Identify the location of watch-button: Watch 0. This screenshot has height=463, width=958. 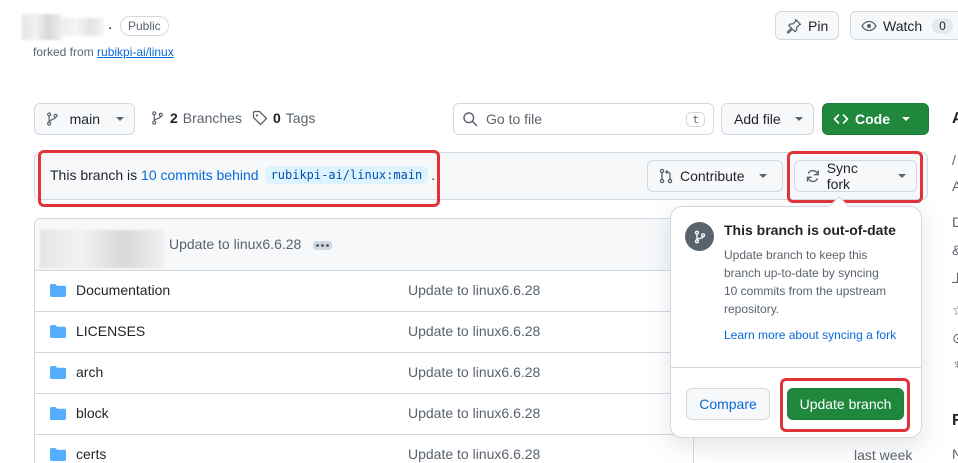
(904, 25).